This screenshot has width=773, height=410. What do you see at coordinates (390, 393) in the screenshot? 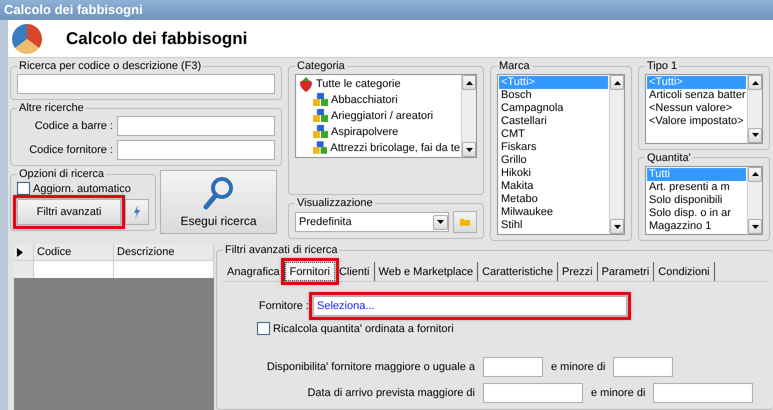
I see `field-label: Data di arrivo prevista maggiore di` at bounding box center [390, 393].